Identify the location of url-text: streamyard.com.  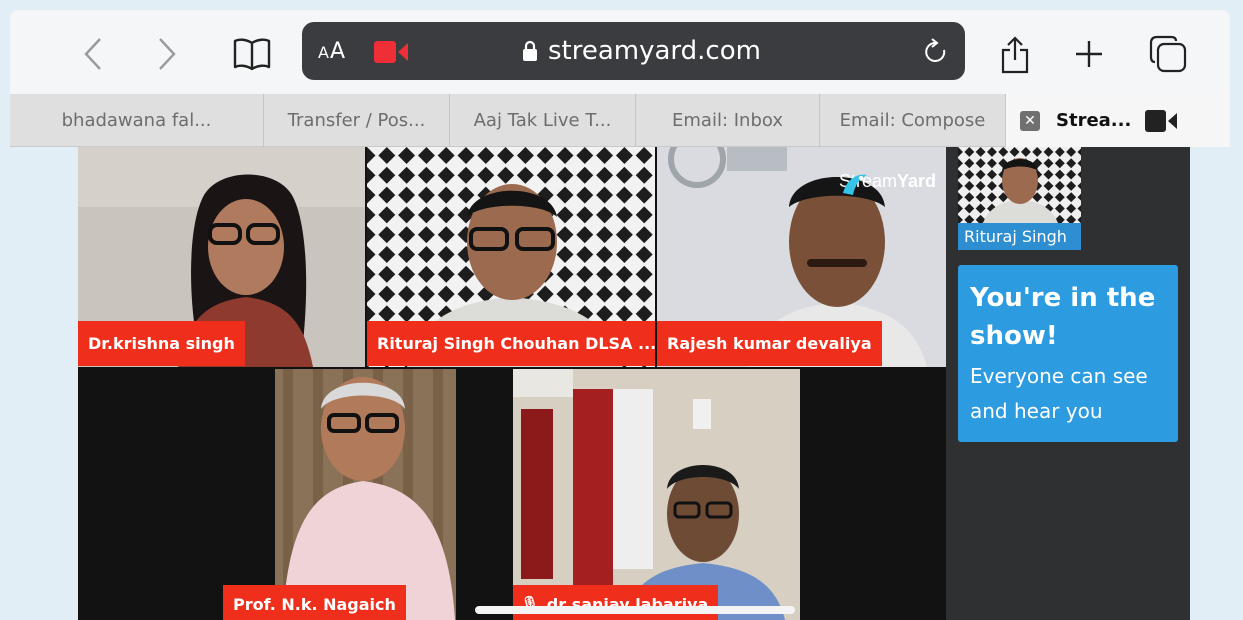
(654, 51).